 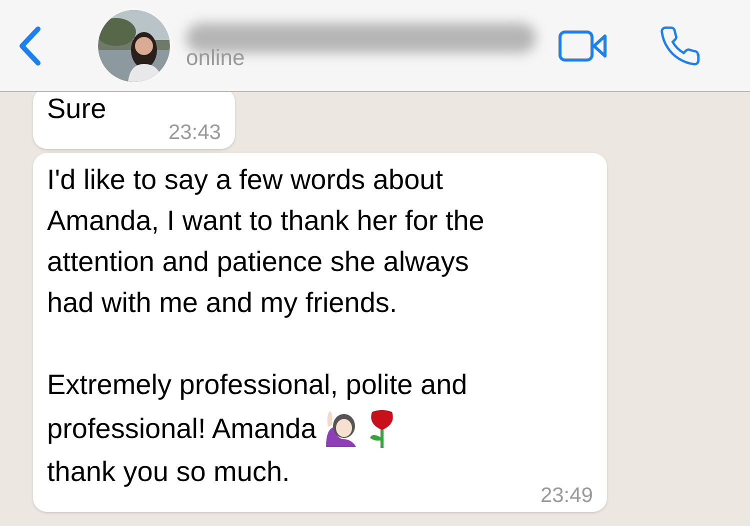 What do you see at coordinates (168, 472) in the screenshot?
I see `message-text: thank you so much.` at bounding box center [168, 472].